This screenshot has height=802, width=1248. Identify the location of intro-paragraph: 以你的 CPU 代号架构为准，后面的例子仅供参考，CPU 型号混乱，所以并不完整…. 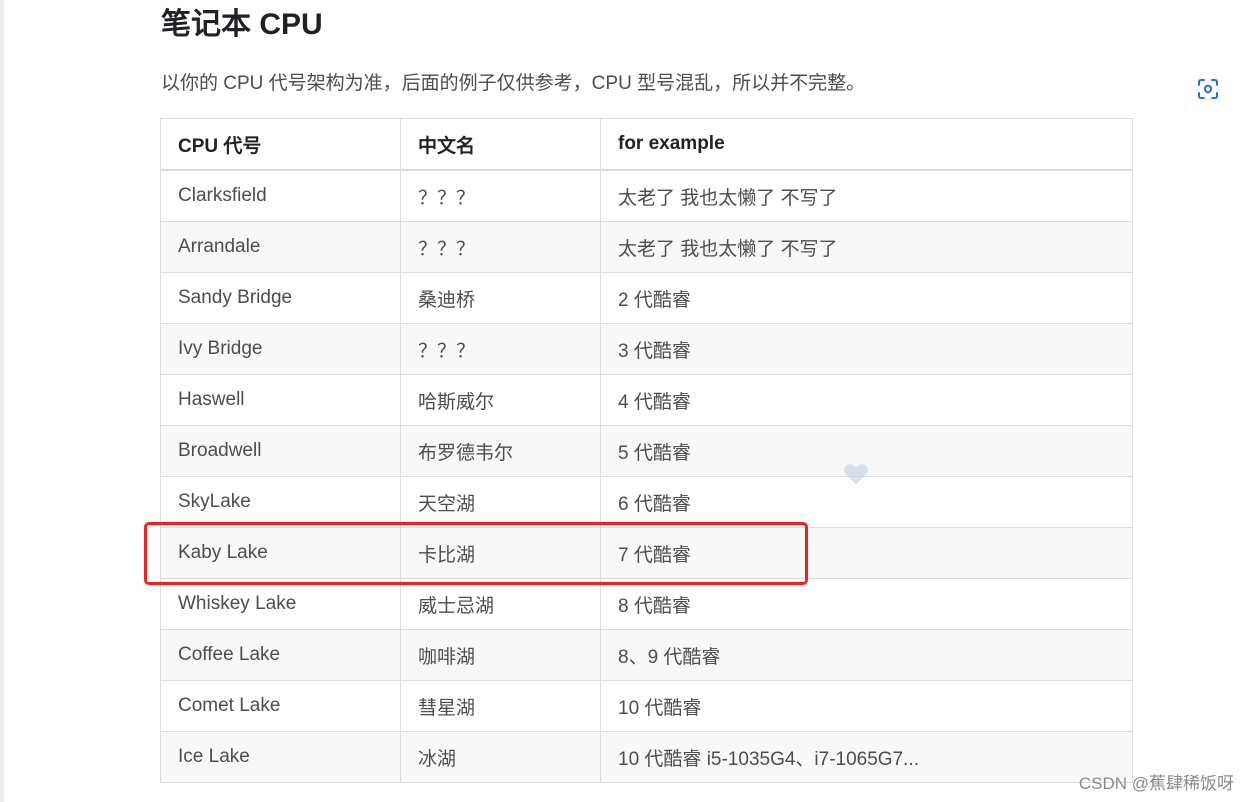
(513, 83).